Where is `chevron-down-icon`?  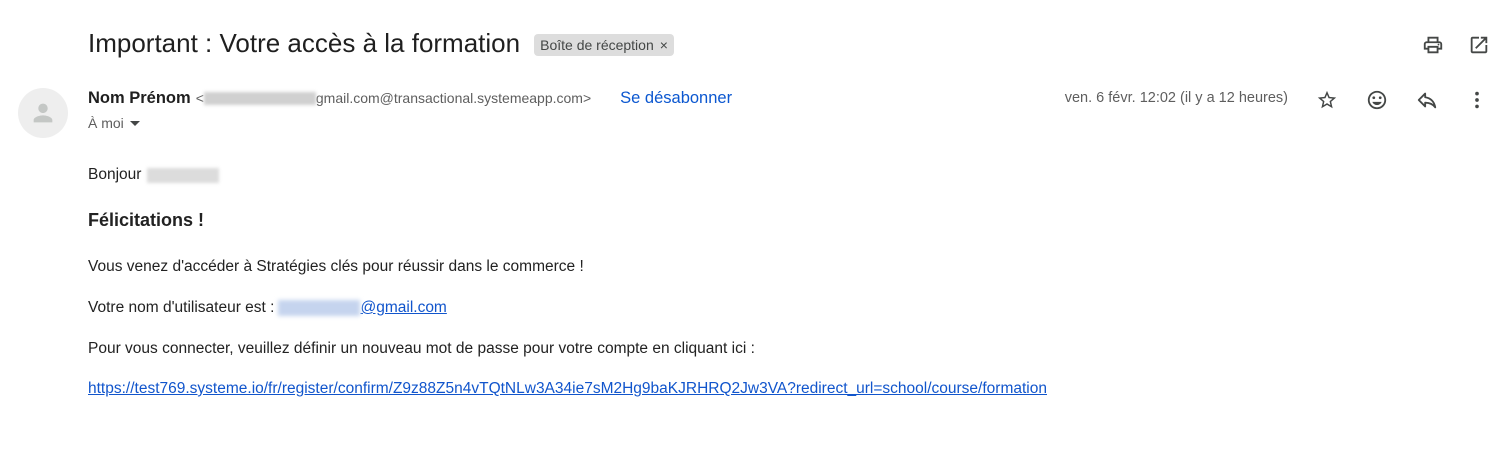
chevron-down-icon is located at coordinates (134, 123).